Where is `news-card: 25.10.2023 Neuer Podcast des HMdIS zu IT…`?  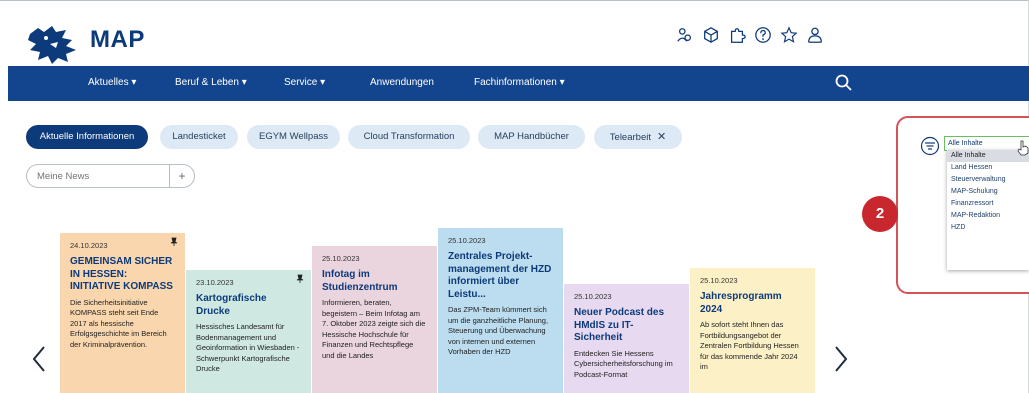
news-card: 25.10.2023 Neuer Podcast des HMdIS zu IT… is located at coordinates (626, 338).